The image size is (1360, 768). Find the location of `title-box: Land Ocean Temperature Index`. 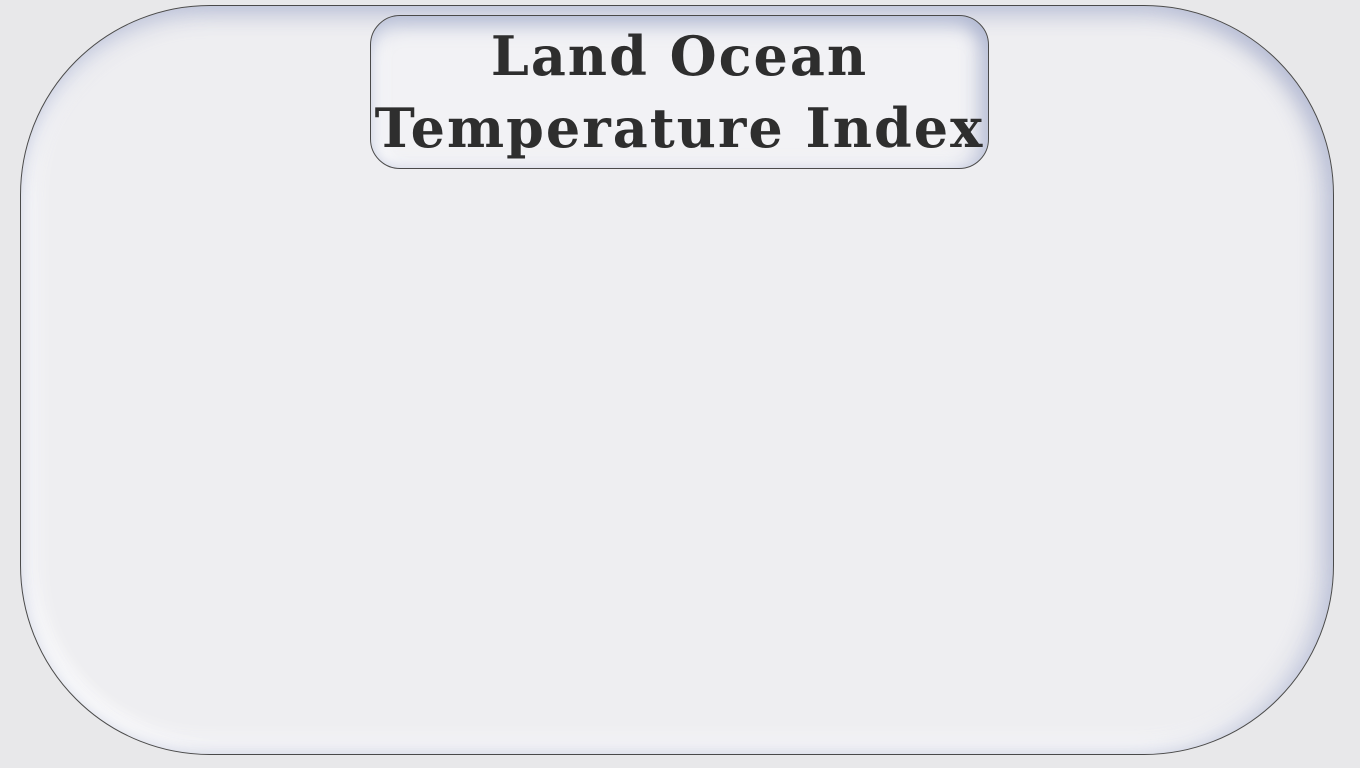

title-box: Land Ocean Temperature Index is located at coordinates (679, 92).